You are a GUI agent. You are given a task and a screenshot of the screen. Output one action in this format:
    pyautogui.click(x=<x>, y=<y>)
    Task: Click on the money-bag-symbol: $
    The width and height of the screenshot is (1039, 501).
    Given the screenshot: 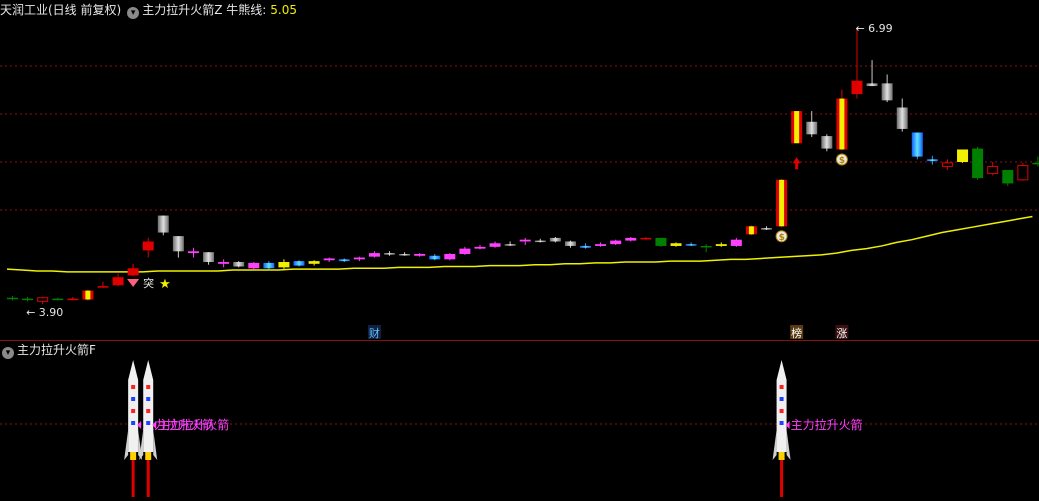 What is the action you would take?
    pyautogui.click(x=782, y=238)
    